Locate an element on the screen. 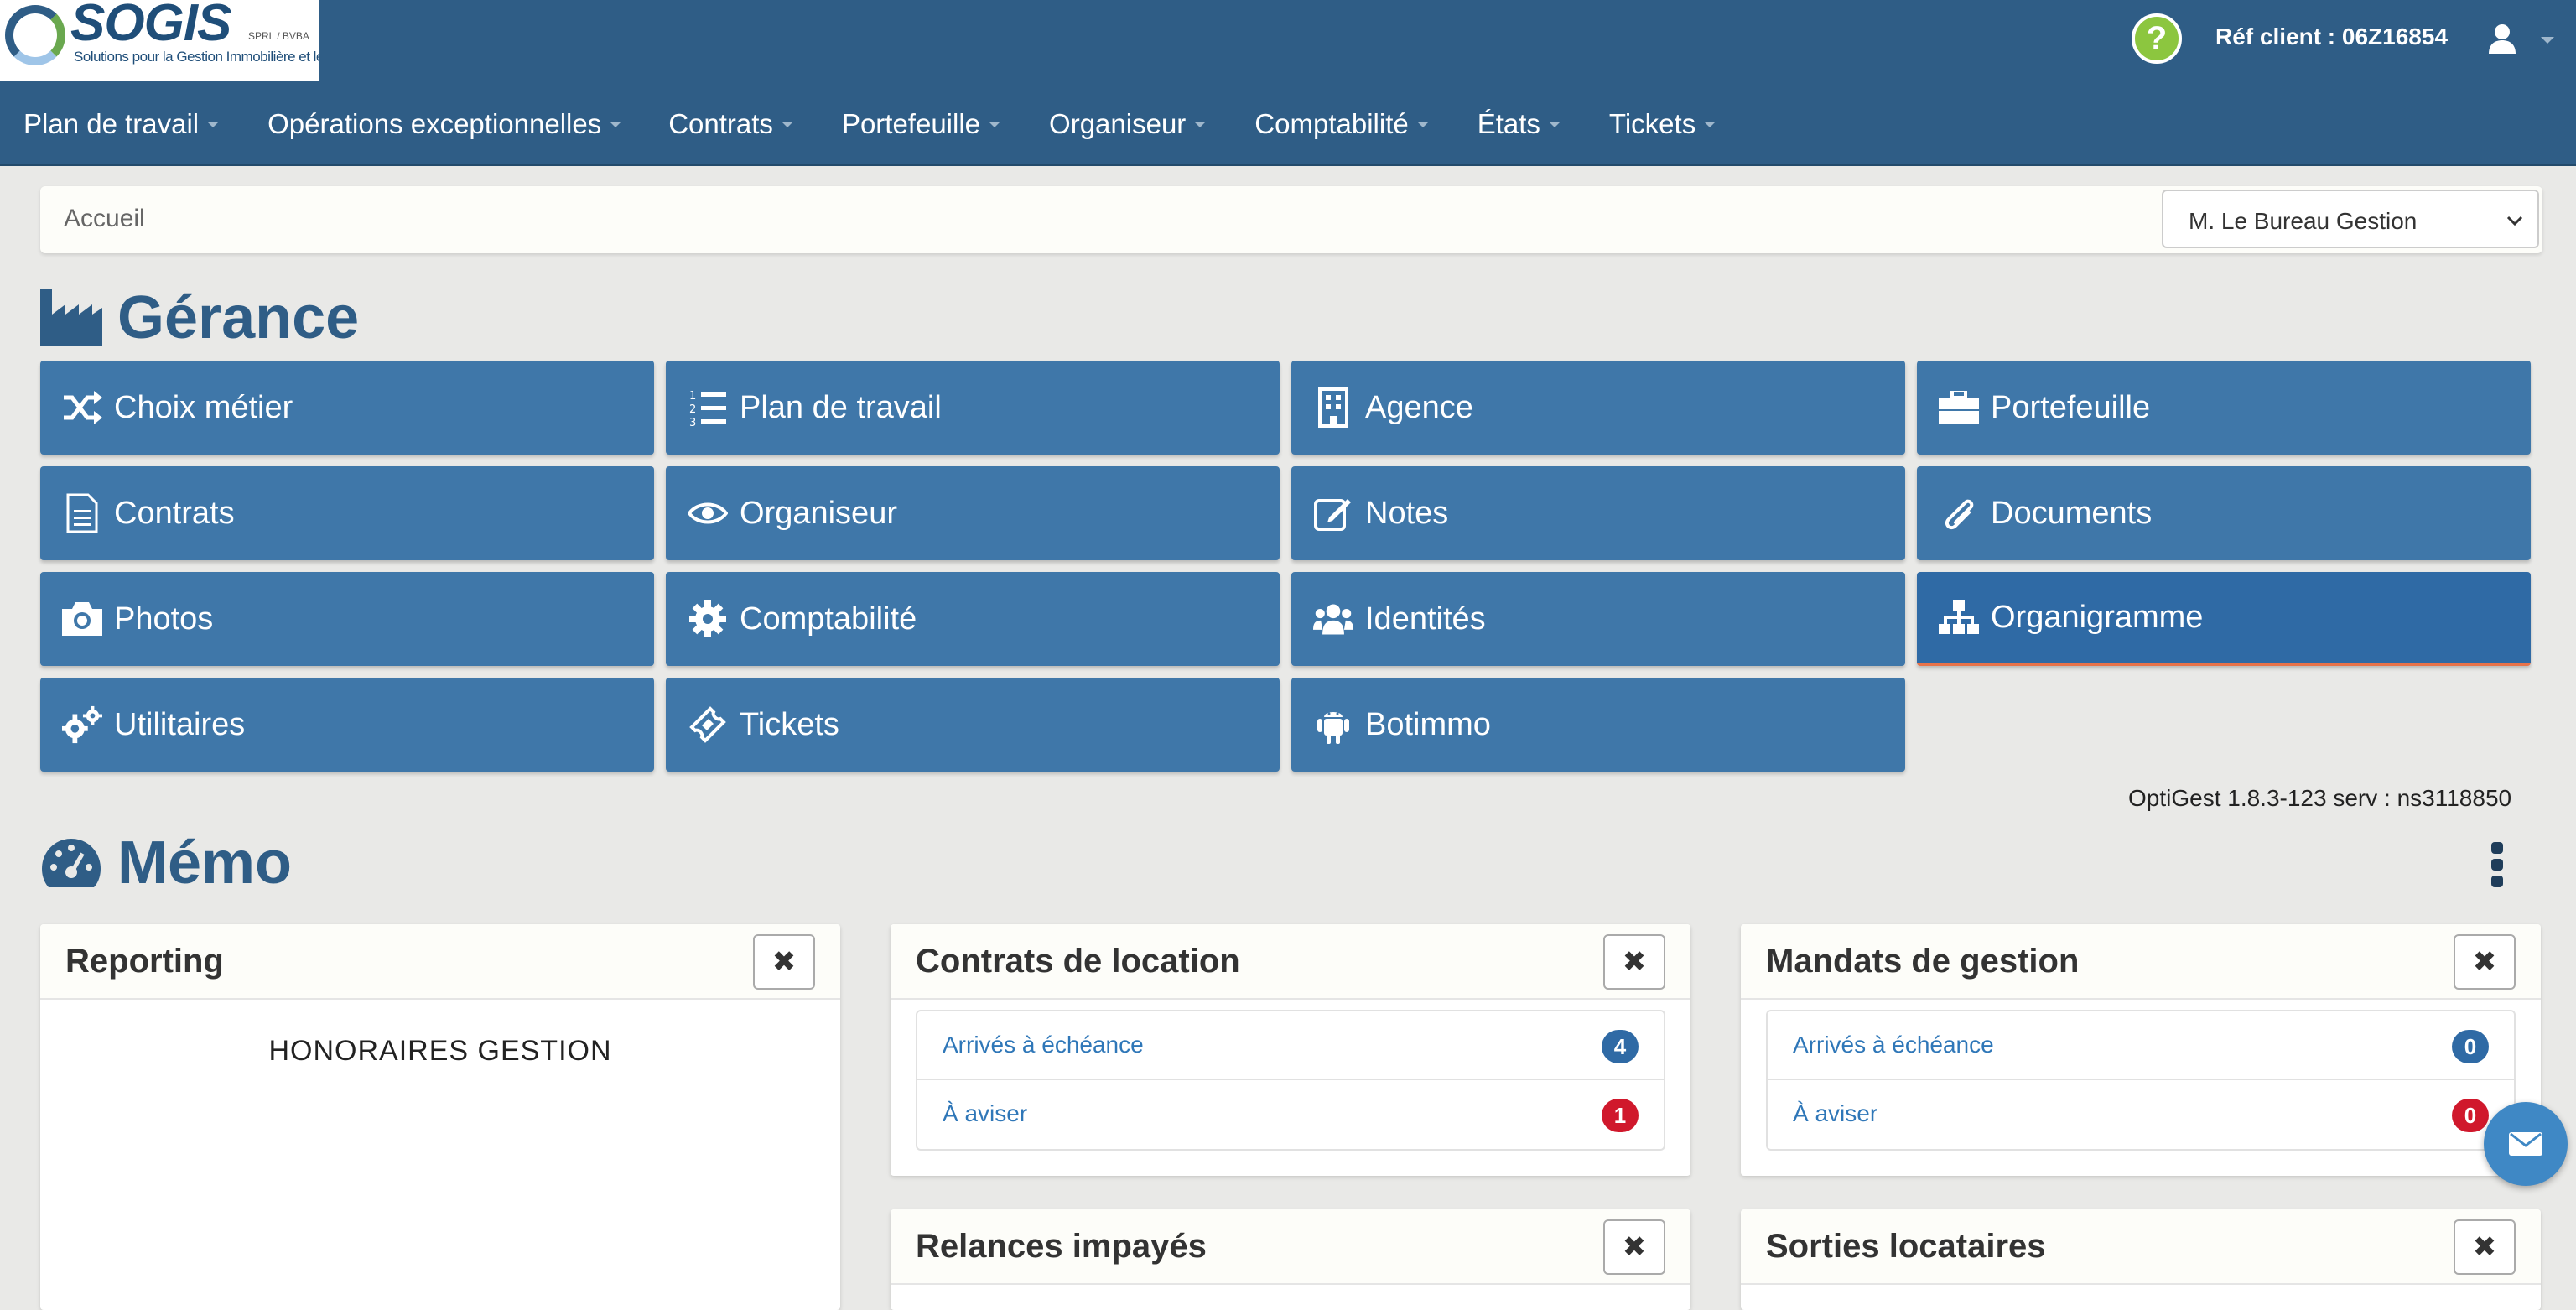 This screenshot has width=2576, height=1310. panel-title: Contrats de location is located at coordinates (1078, 961).